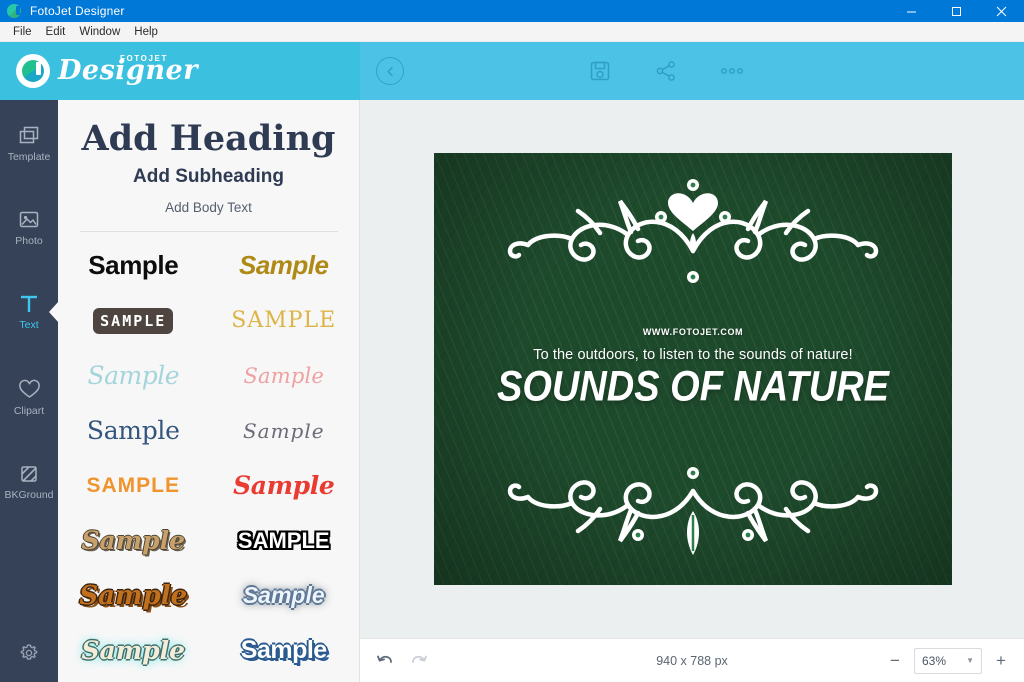 The image size is (1024, 682). I want to click on text-style-retro-orange-shadow: Sample, so click(133, 595).